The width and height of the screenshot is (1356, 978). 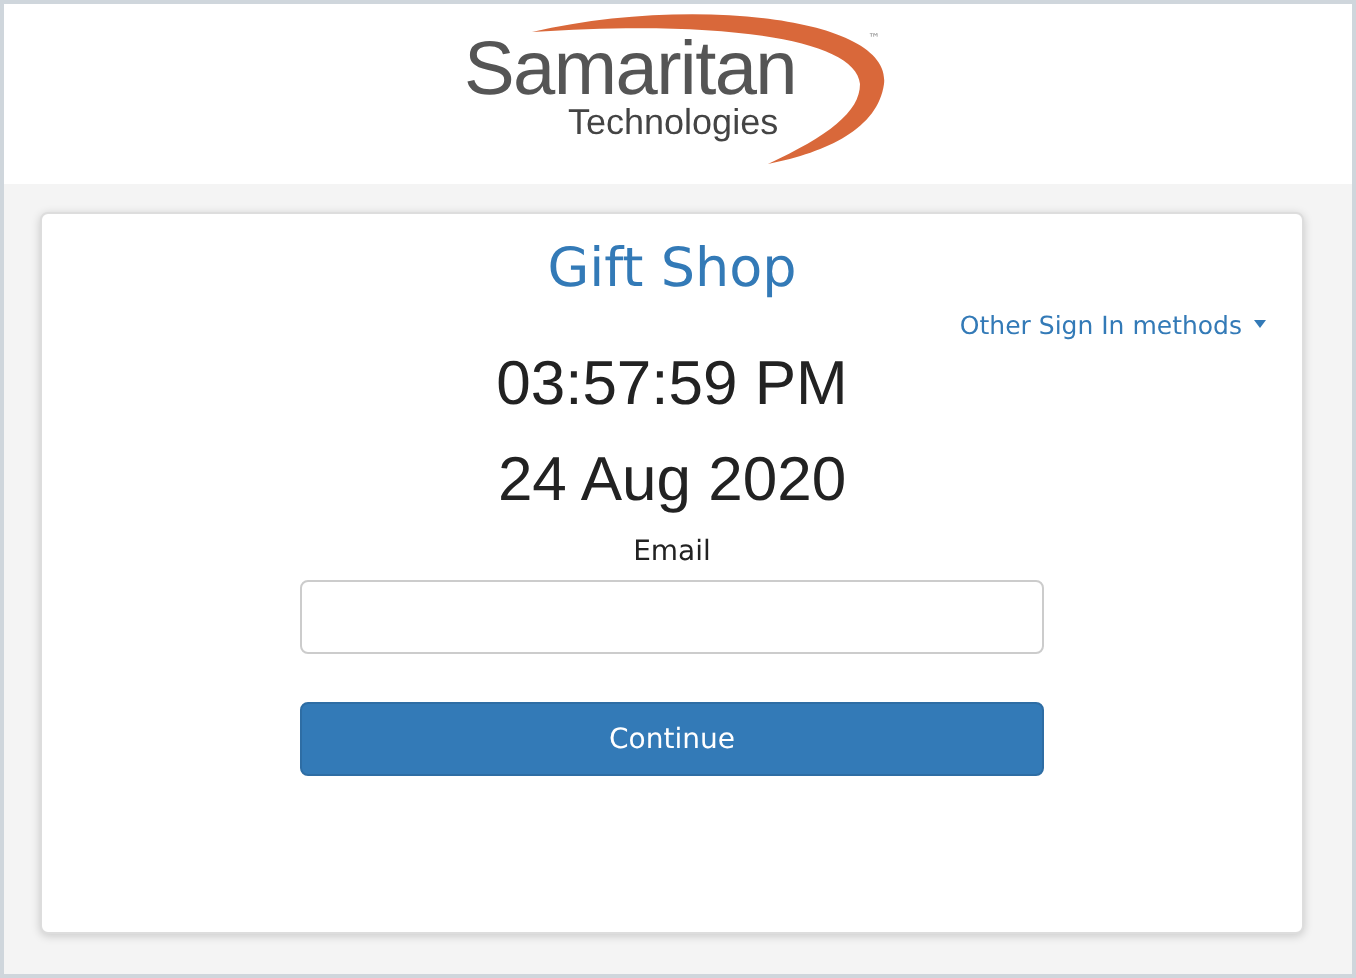 I want to click on email-label: Email, so click(x=672, y=552).